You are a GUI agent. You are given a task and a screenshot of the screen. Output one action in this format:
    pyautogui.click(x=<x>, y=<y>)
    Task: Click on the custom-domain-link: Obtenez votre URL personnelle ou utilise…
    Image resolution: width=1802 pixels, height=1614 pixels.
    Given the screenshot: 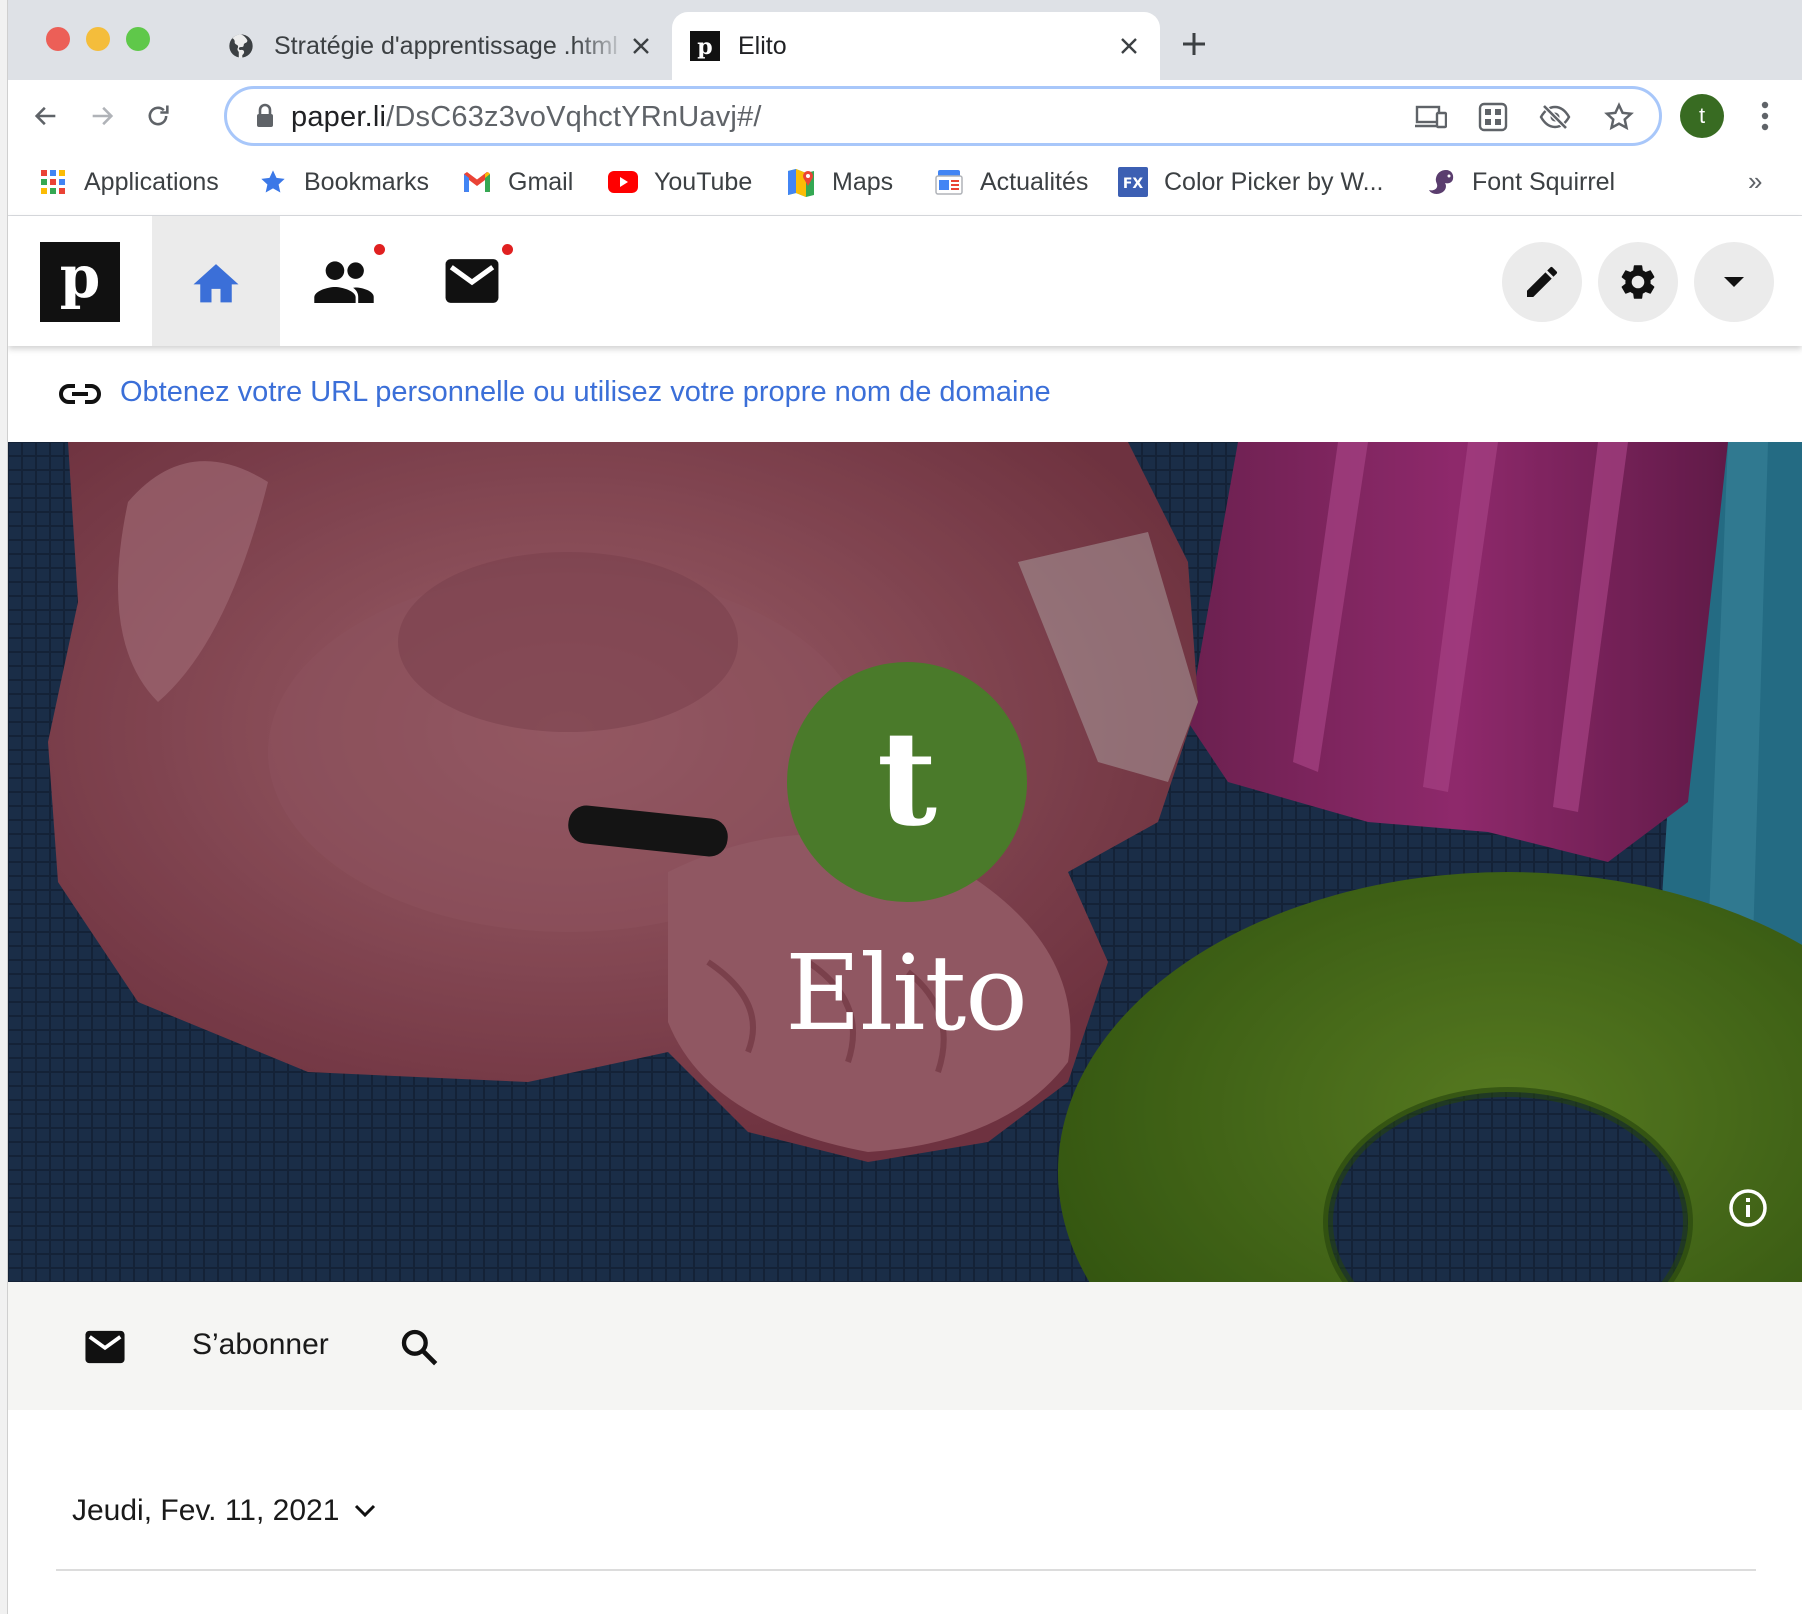 What is the action you would take?
    pyautogui.click(x=585, y=392)
    